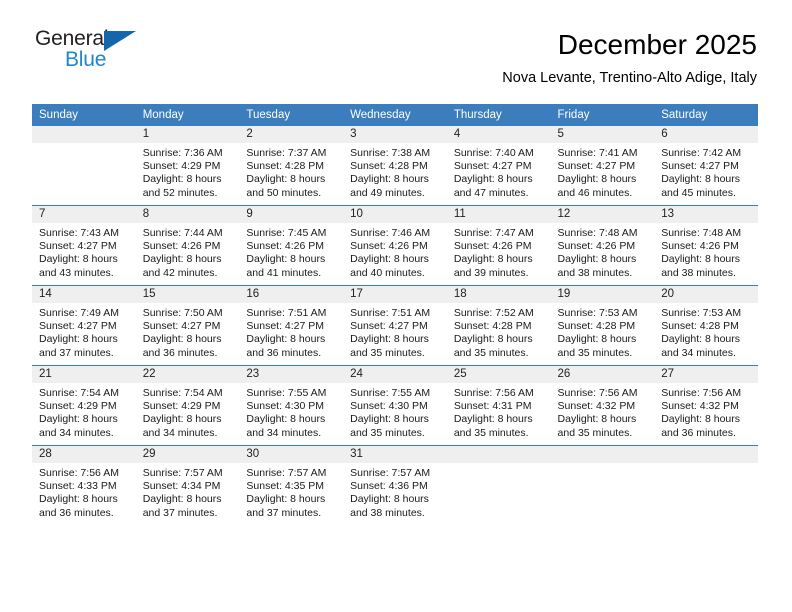 The image size is (792, 612). I want to click on calendar-day-cell-empty, so click(706, 485).